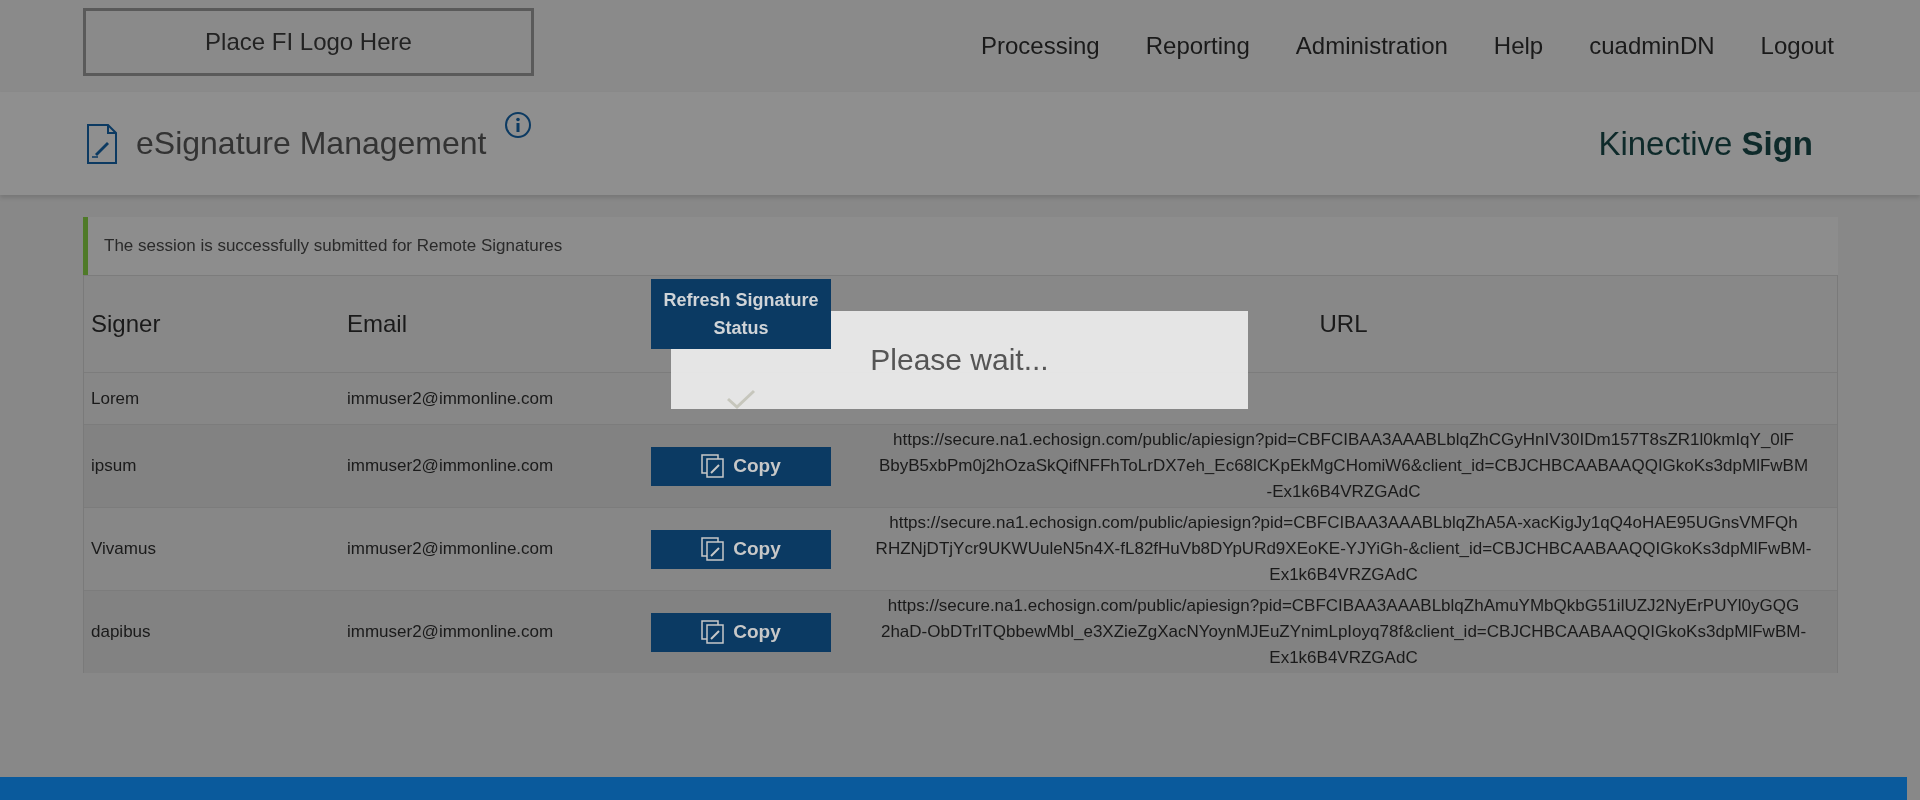 Image resolution: width=1920 pixels, height=800 pixels. Describe the element at coordinates (960, 246) in the screenshot. I see `success-alert: The session is successfully submitted for Remote Signatures` at that location.